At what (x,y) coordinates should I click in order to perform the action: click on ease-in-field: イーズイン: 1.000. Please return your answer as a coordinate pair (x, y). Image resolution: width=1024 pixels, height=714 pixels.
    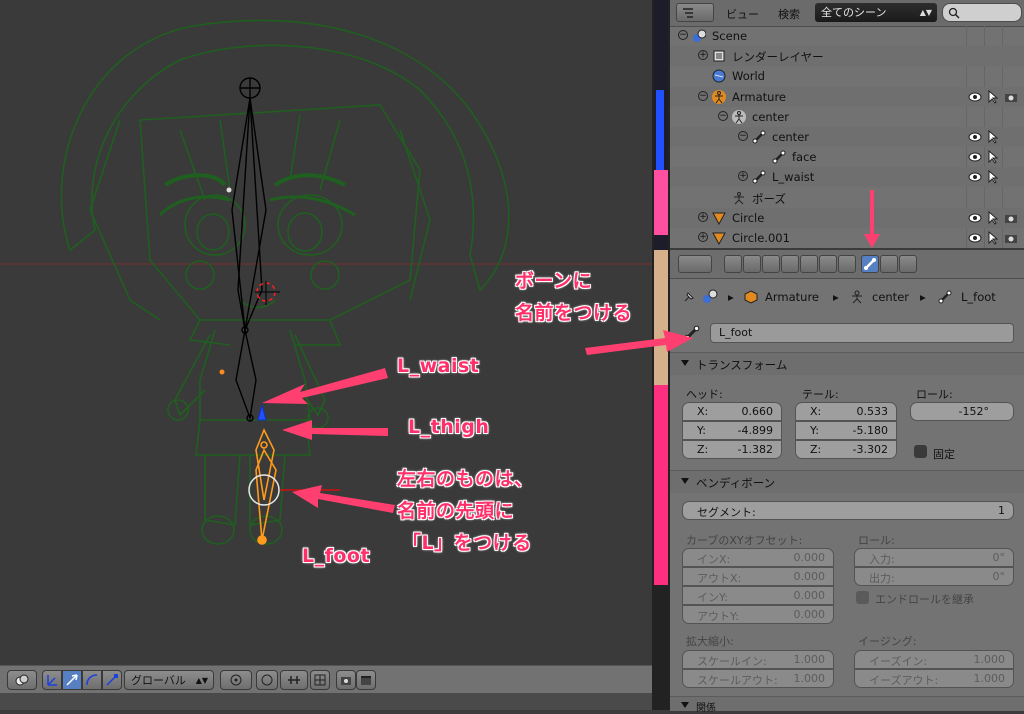
    Looking at the image, I should click on (934, 659).